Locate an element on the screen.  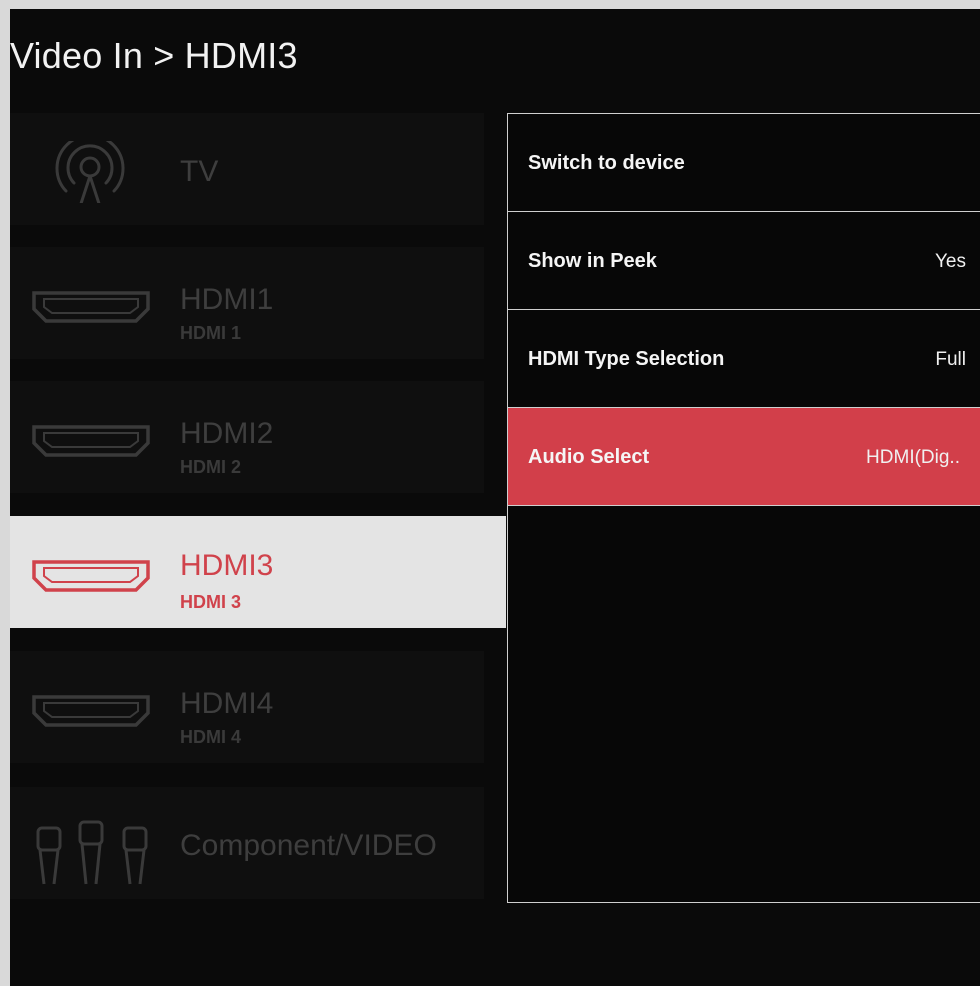
source-sublabel: HDMI 4 is located at coordinates (211, 737).